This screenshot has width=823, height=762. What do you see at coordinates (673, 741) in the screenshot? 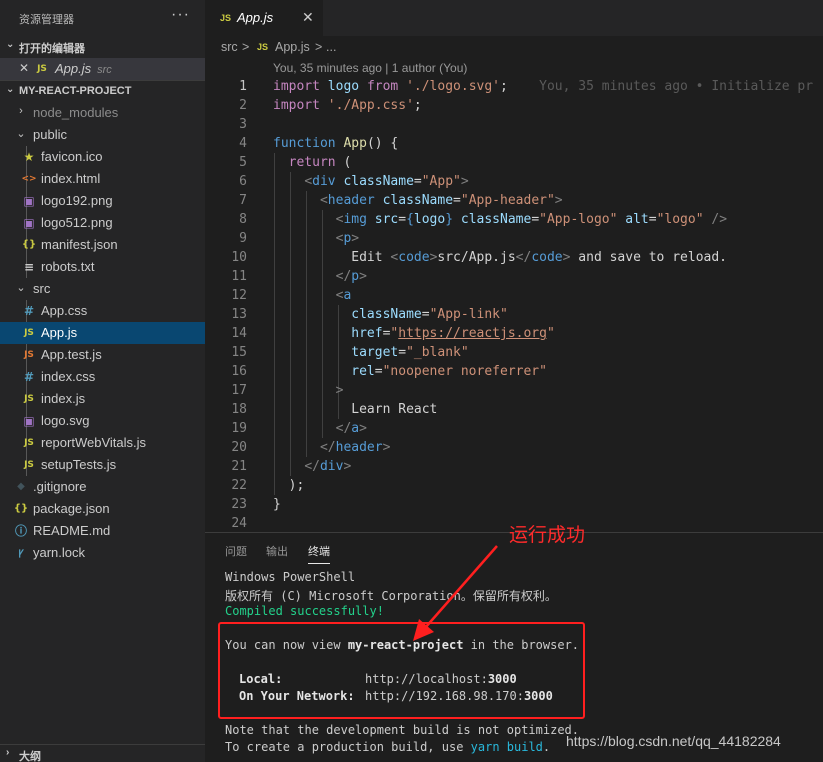
I see `watermark: https://blog.csdn.net/qq_44182284` at bounding box center [673, 741].